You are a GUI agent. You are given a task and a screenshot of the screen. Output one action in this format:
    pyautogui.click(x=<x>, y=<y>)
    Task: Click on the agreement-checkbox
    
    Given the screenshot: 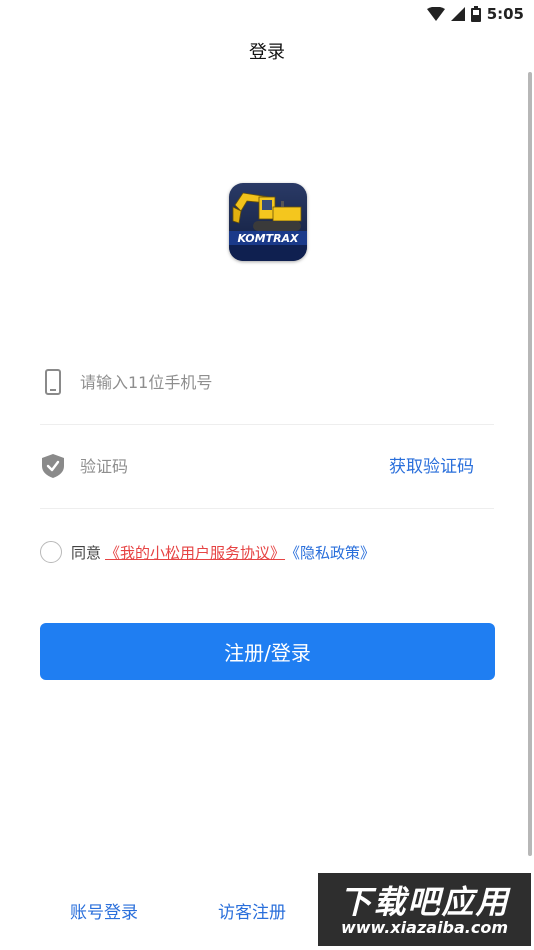 What is the action you would take?
    pyautogui.click(x=51, y=552)
    